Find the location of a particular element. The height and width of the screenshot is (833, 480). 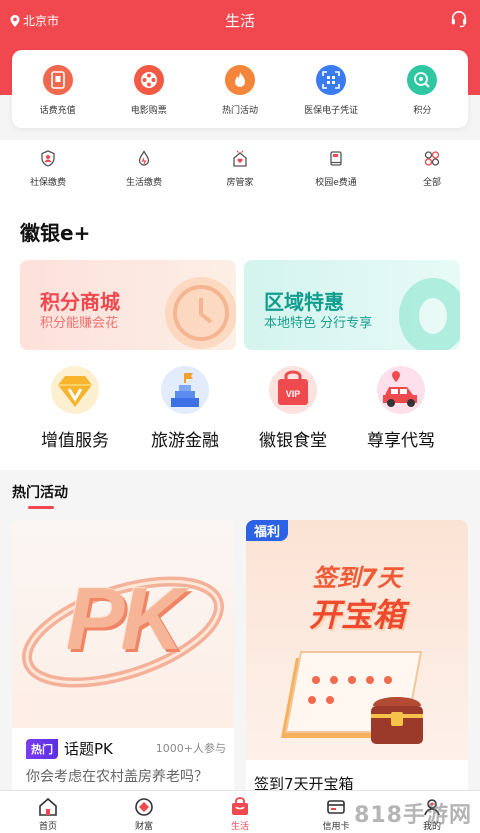

promo-title: 积分商城 is located at coordinates (80, 302).